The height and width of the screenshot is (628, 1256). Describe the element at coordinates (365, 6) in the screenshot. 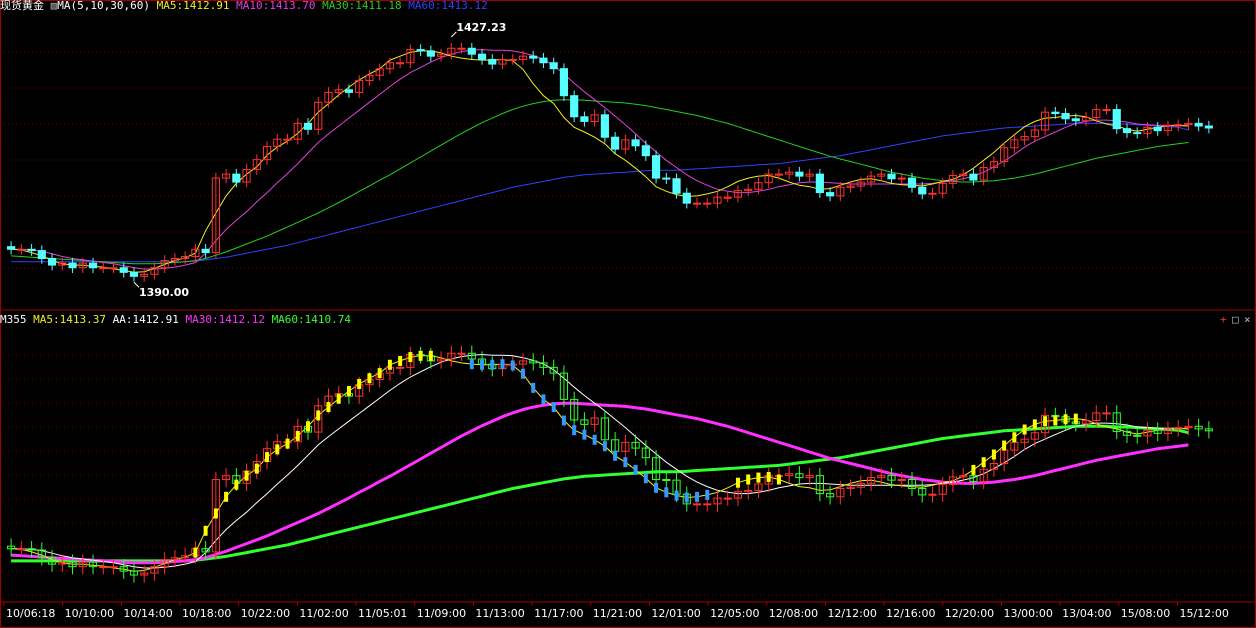

I see `legend-entry: MA30:1411.18` at that location.